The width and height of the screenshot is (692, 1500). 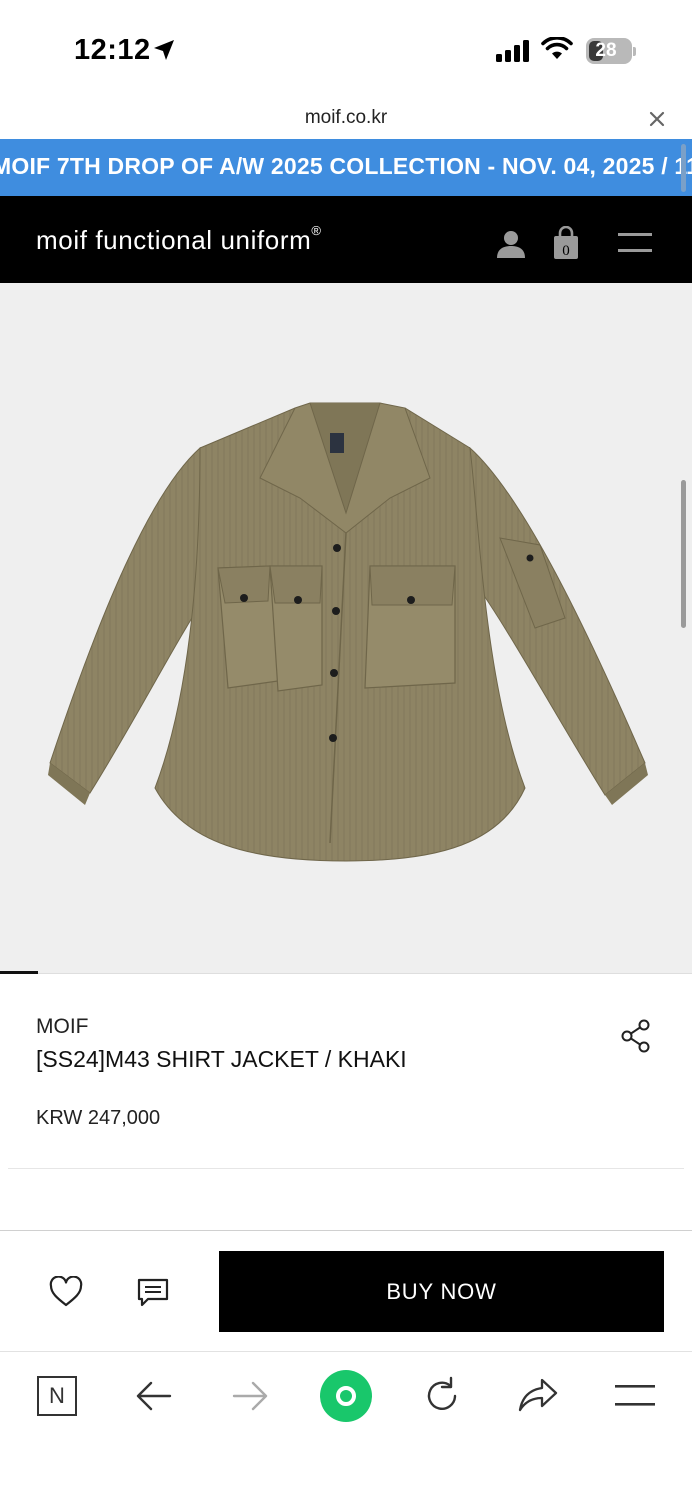 What do you see at coordinates (442, 1396) in the screenshot?
I see `reload-icon` at bounding box center [442, 1396].